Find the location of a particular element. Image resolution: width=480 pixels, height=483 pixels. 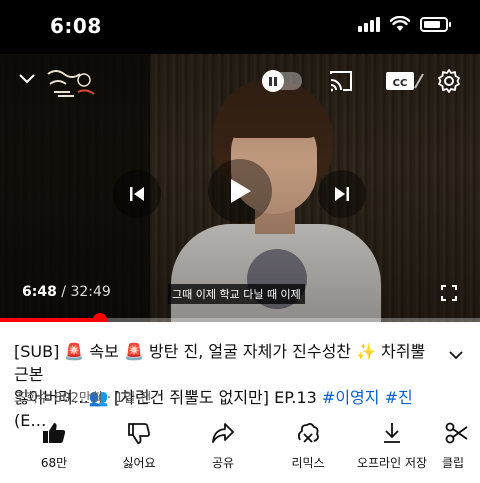

gear-icon is located at coordinates (449, 81).